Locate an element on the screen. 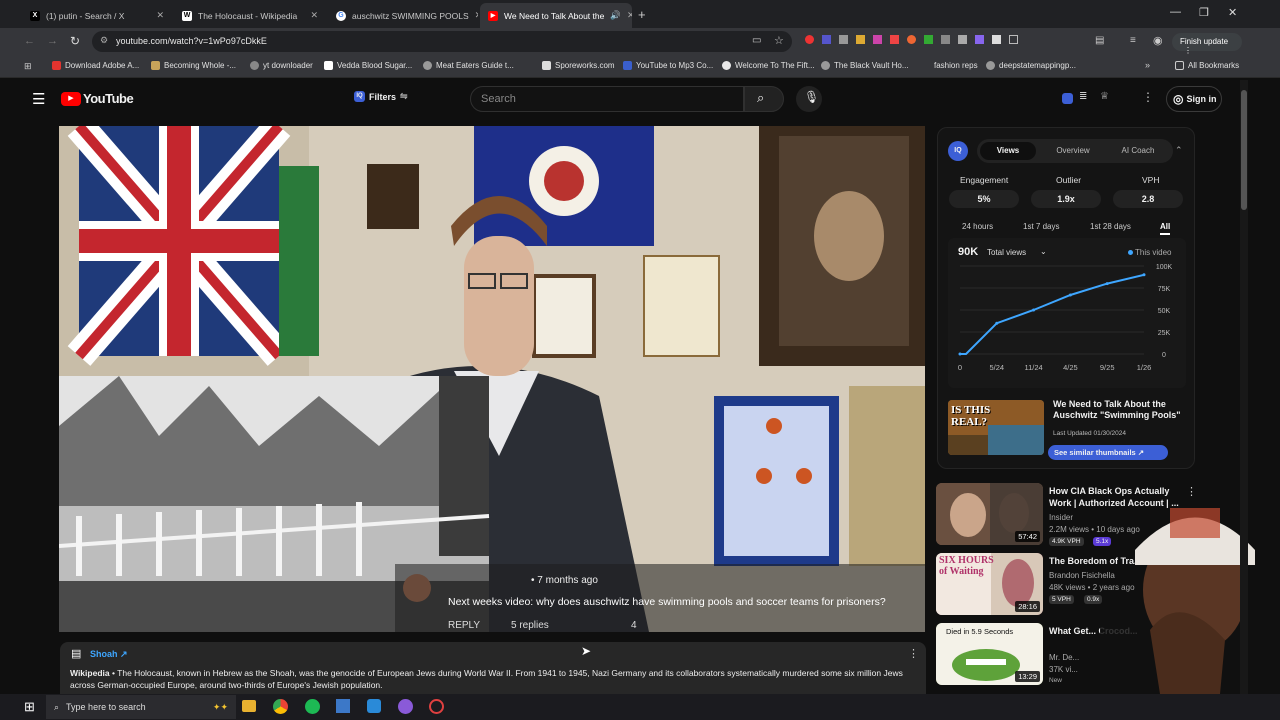  url-field: ⚙ youtube.com/watch?v=1wPo97cDkkE ▭ ☆ is located at coordinates (442, 41).